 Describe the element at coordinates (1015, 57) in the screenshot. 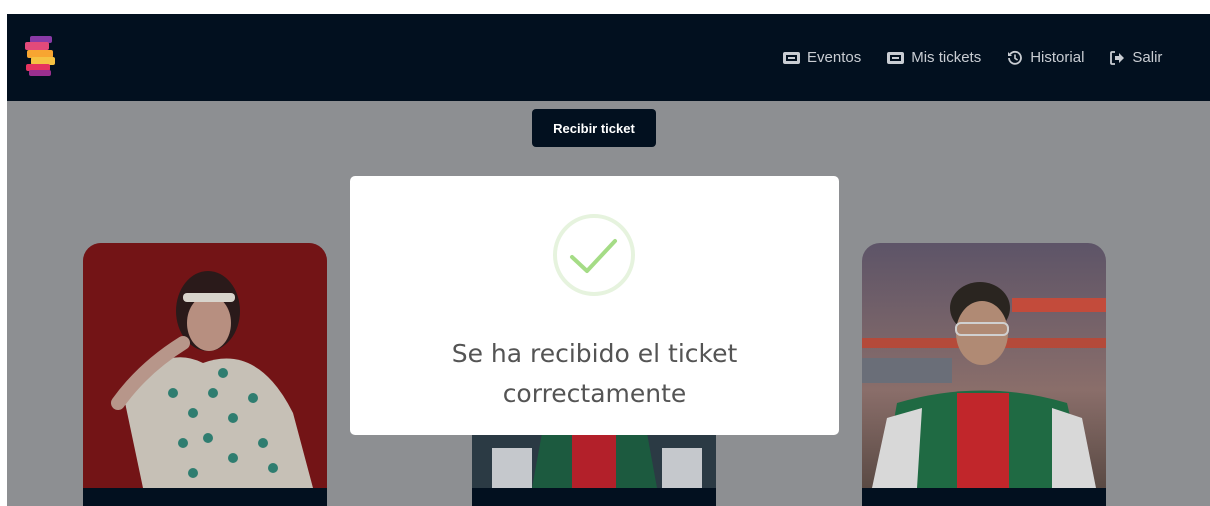

I see `history-icon` at that location.